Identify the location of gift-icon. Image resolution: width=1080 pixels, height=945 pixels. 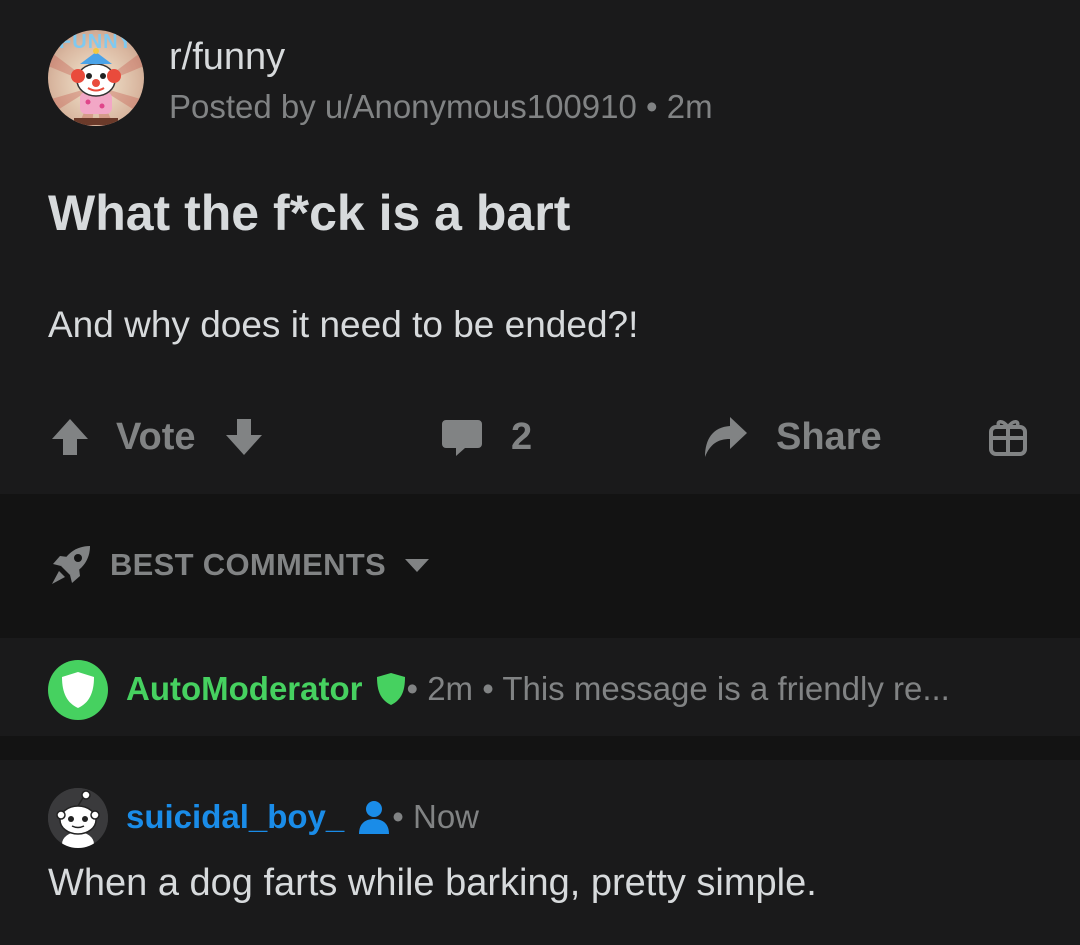
(1008, 438).